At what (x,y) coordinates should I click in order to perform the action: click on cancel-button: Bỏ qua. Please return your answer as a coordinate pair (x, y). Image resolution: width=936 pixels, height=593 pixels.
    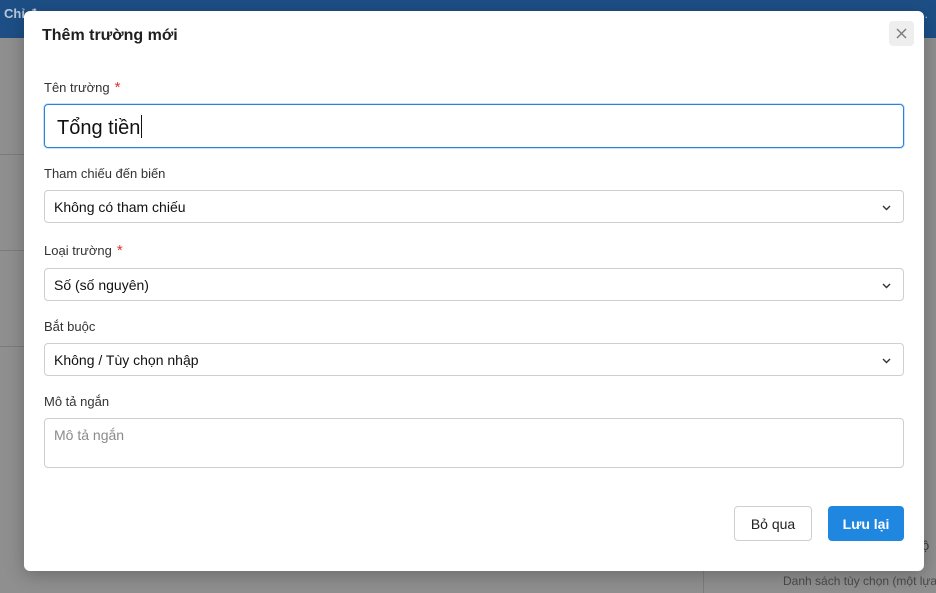
    Looking at the image, I should click on (773, 523).